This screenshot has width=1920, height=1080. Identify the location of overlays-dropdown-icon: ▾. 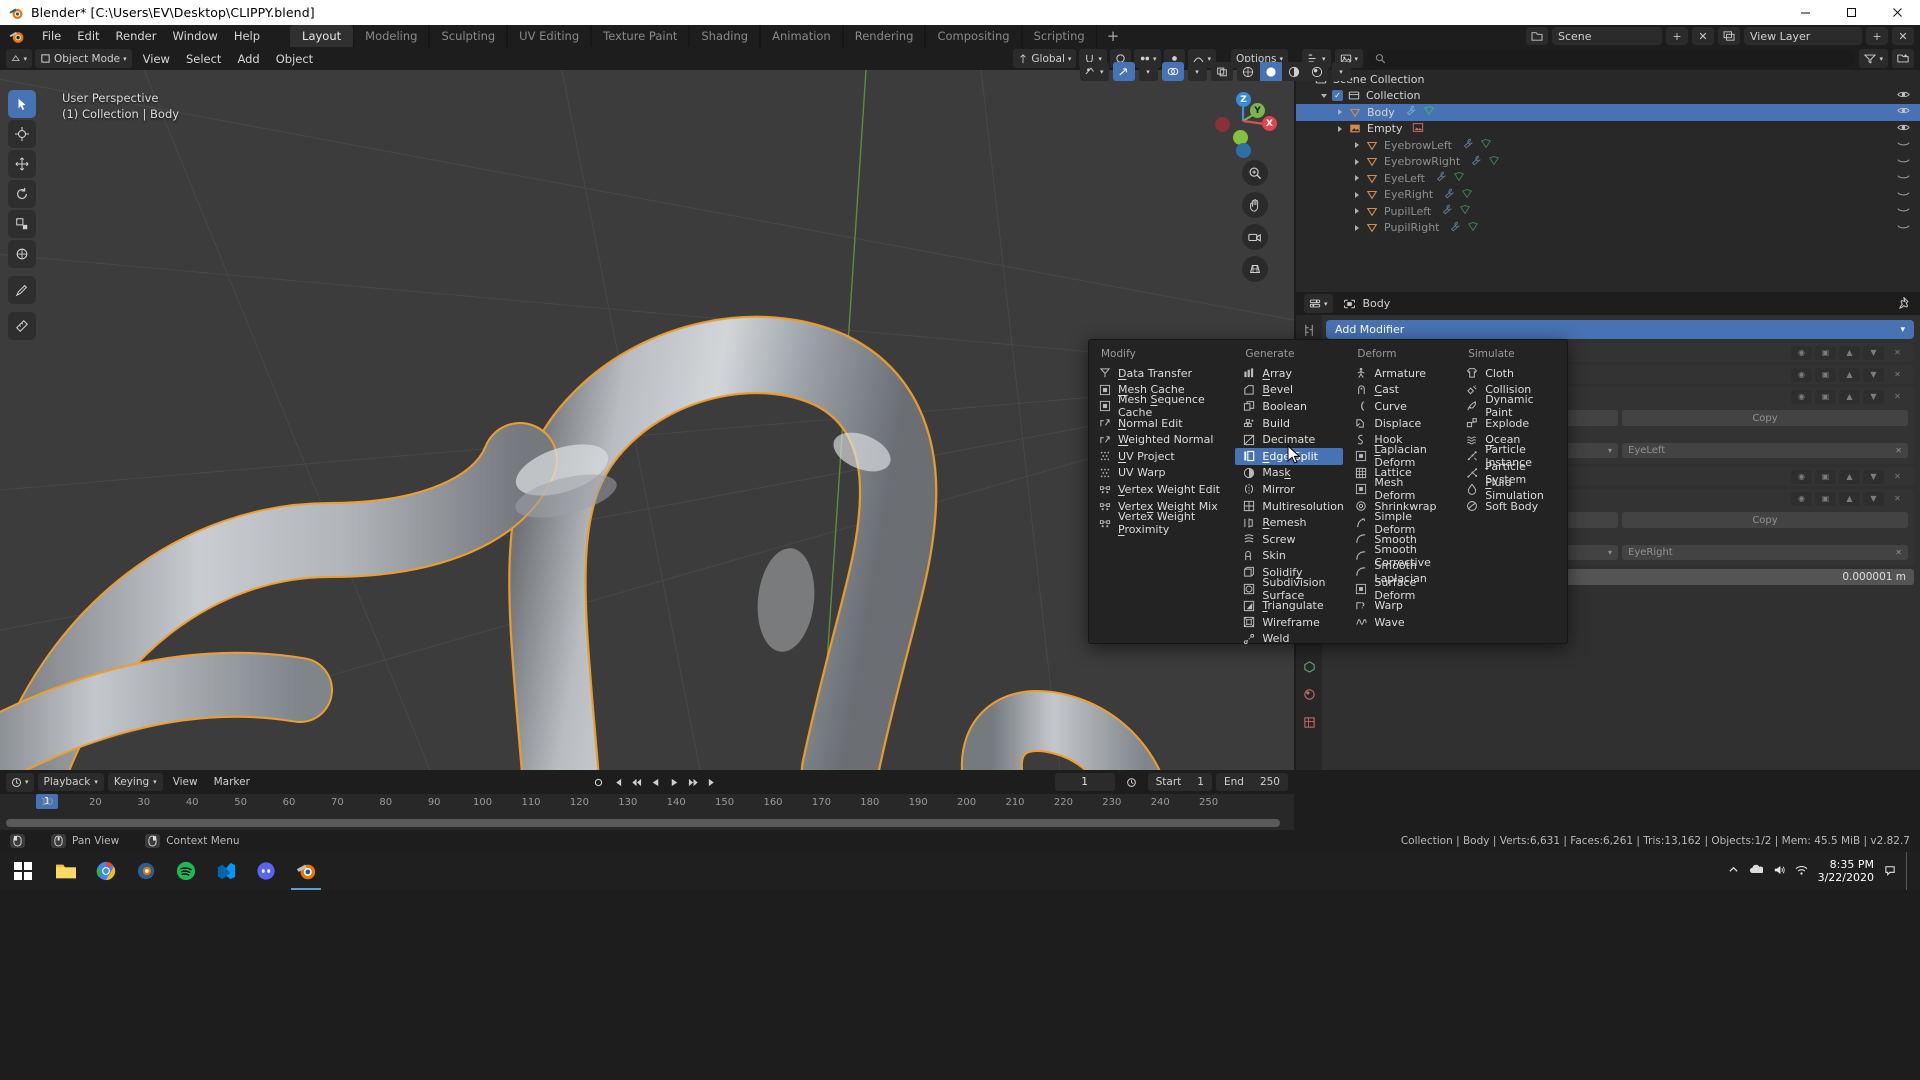
(1197, 71).